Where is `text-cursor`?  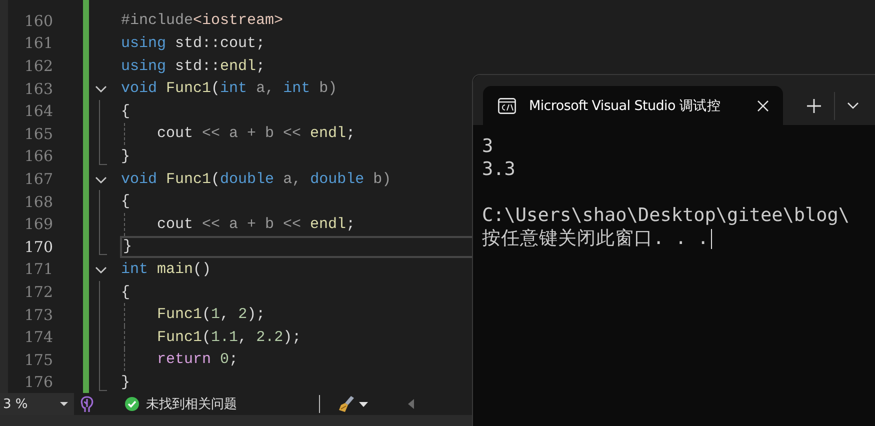 text-cursor is located at coordinates (711, 238).